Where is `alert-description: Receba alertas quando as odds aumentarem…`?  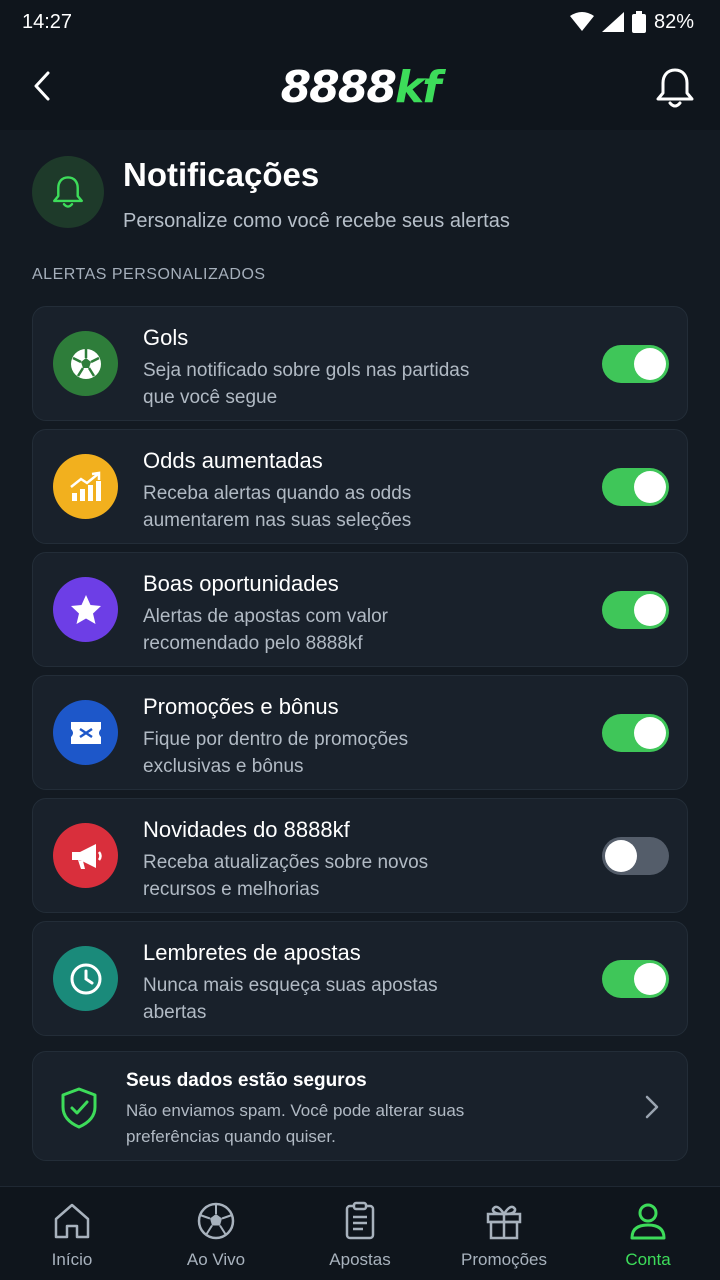 alert-description: Receba alertas quando as odds aumentarem… is located at coordinates (277, 507).